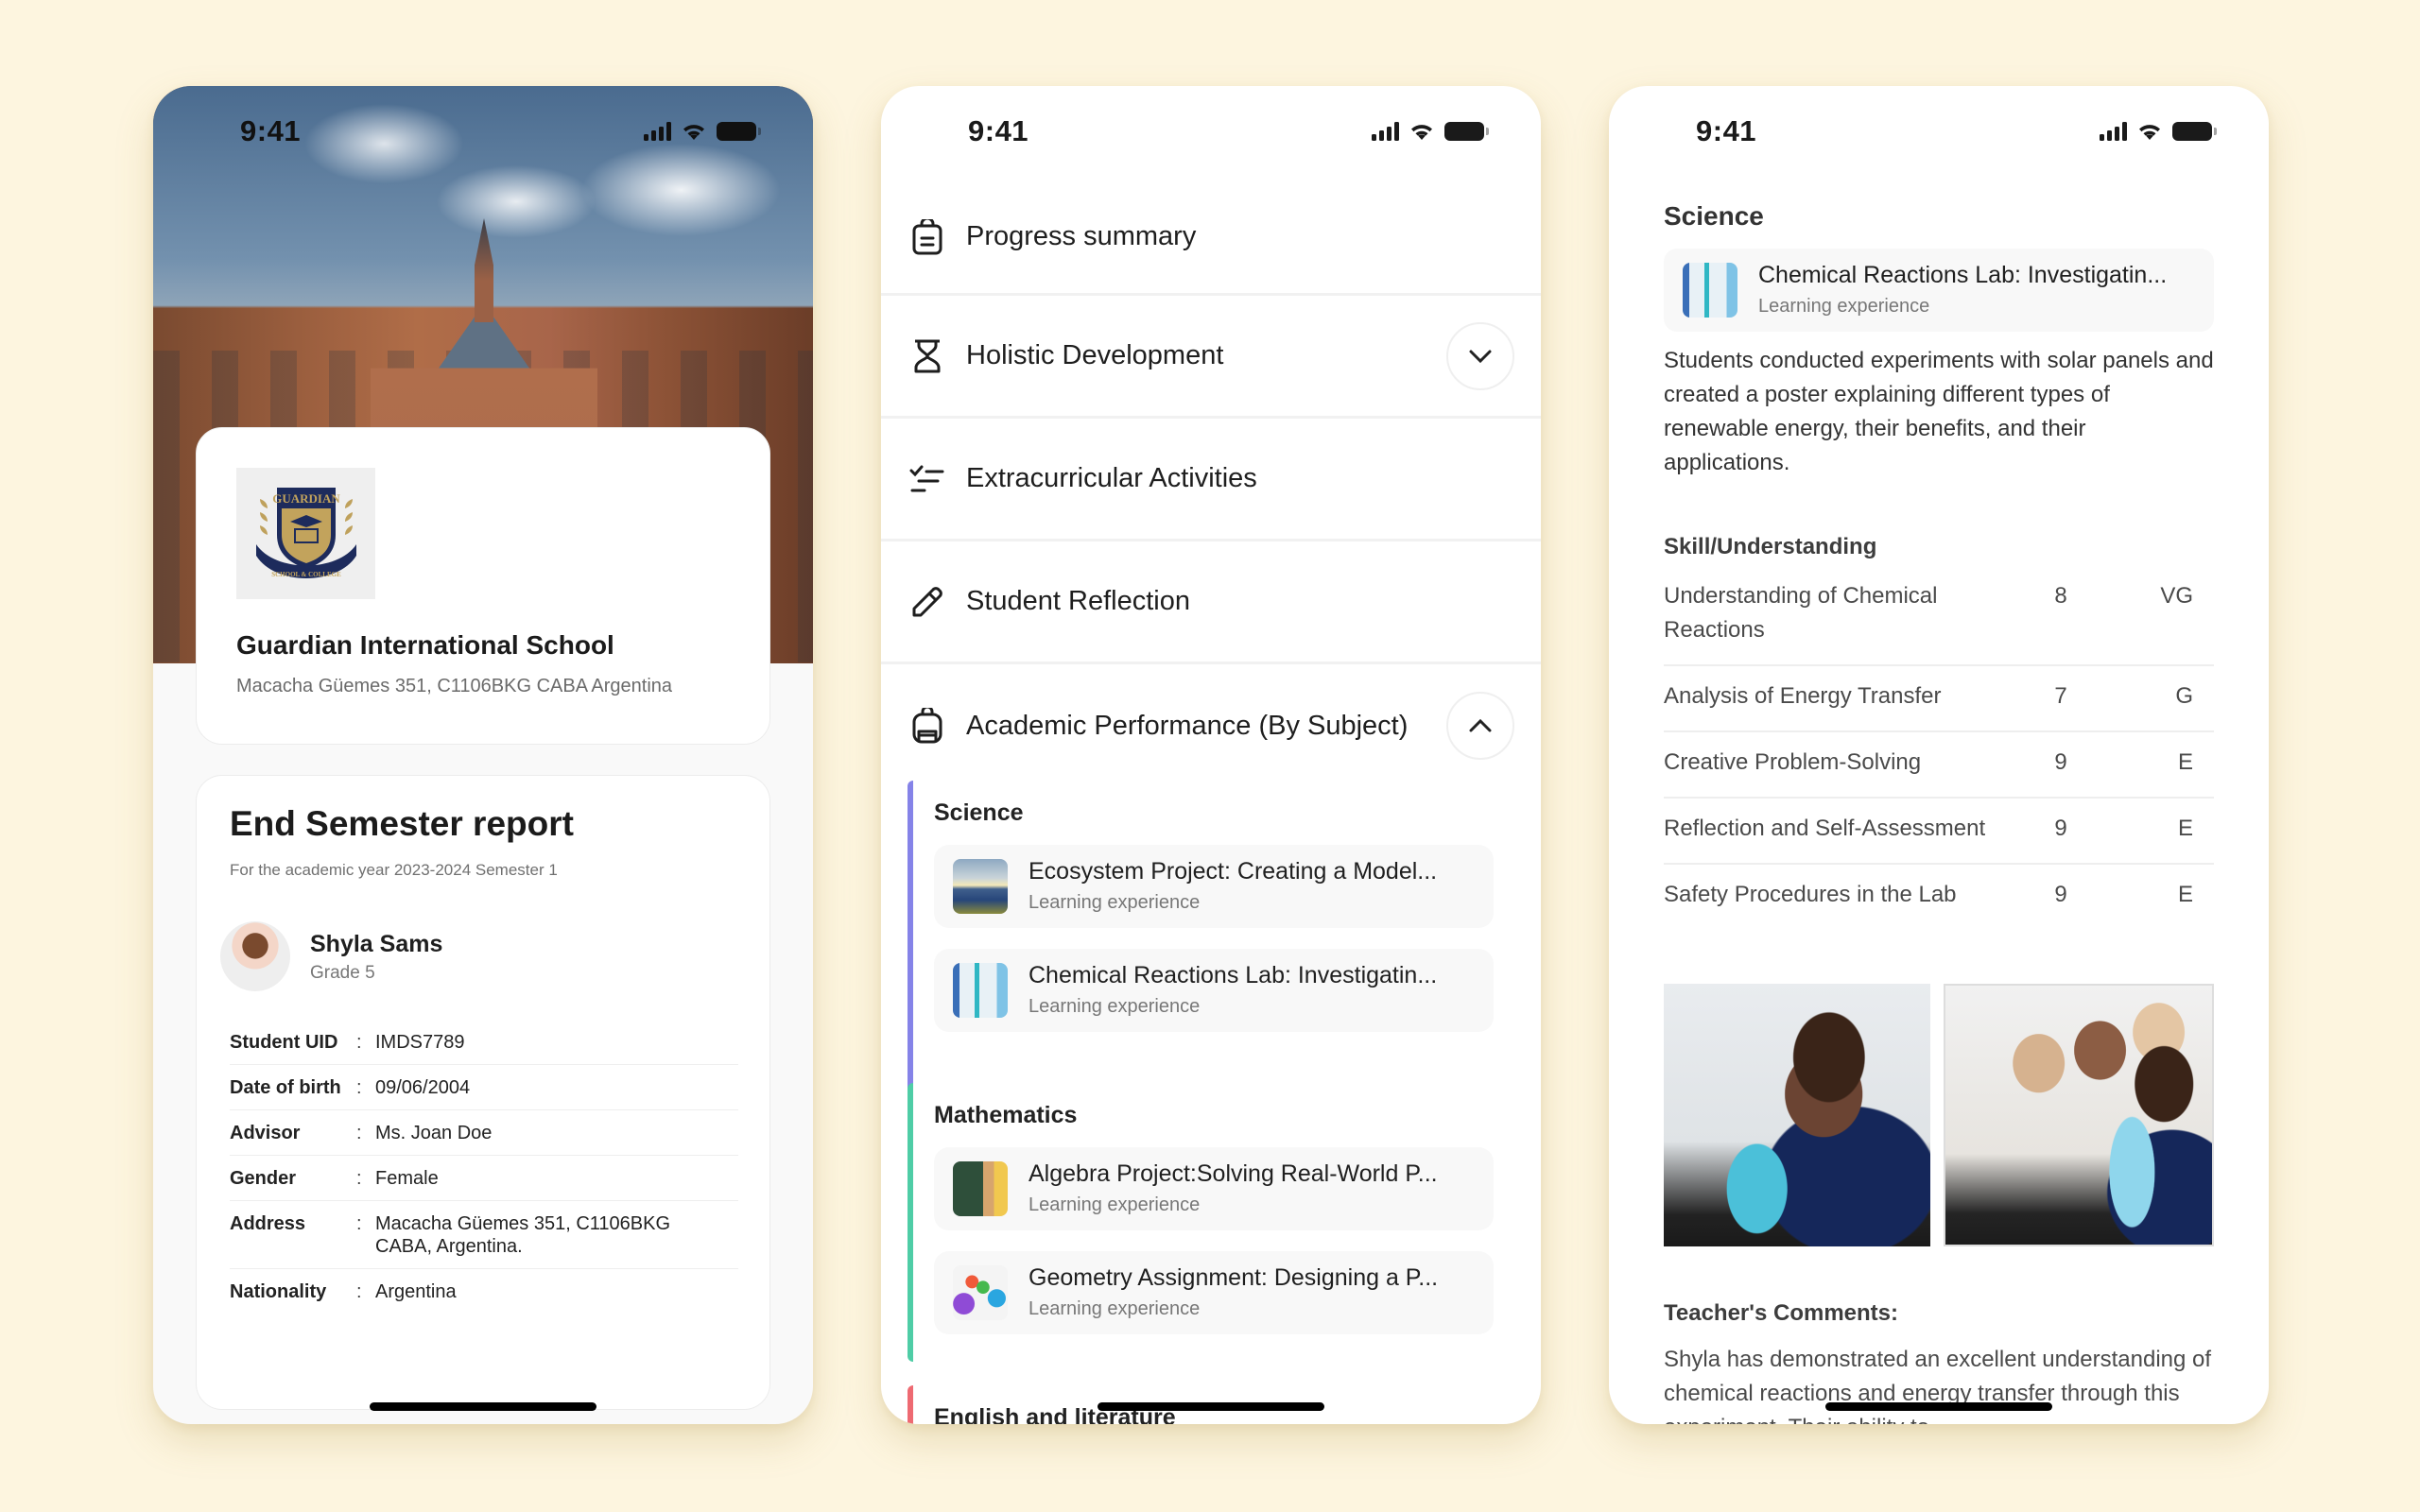 The width and height of the screenshot is (2420, 1512). Describe the element at coordinates (255, 956) in the screenshot. I see `student-avatar` at that location.